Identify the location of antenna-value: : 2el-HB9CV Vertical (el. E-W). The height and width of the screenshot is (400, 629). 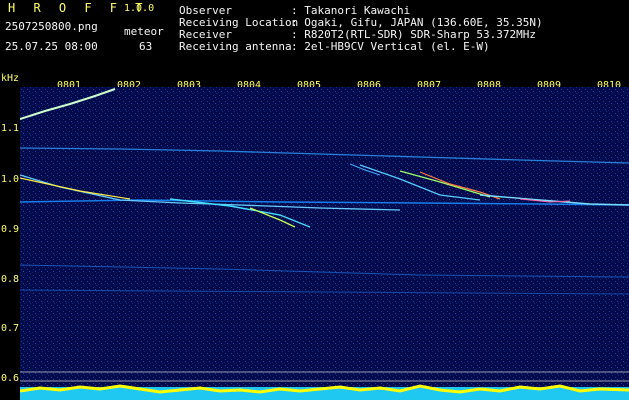
(390, 46).